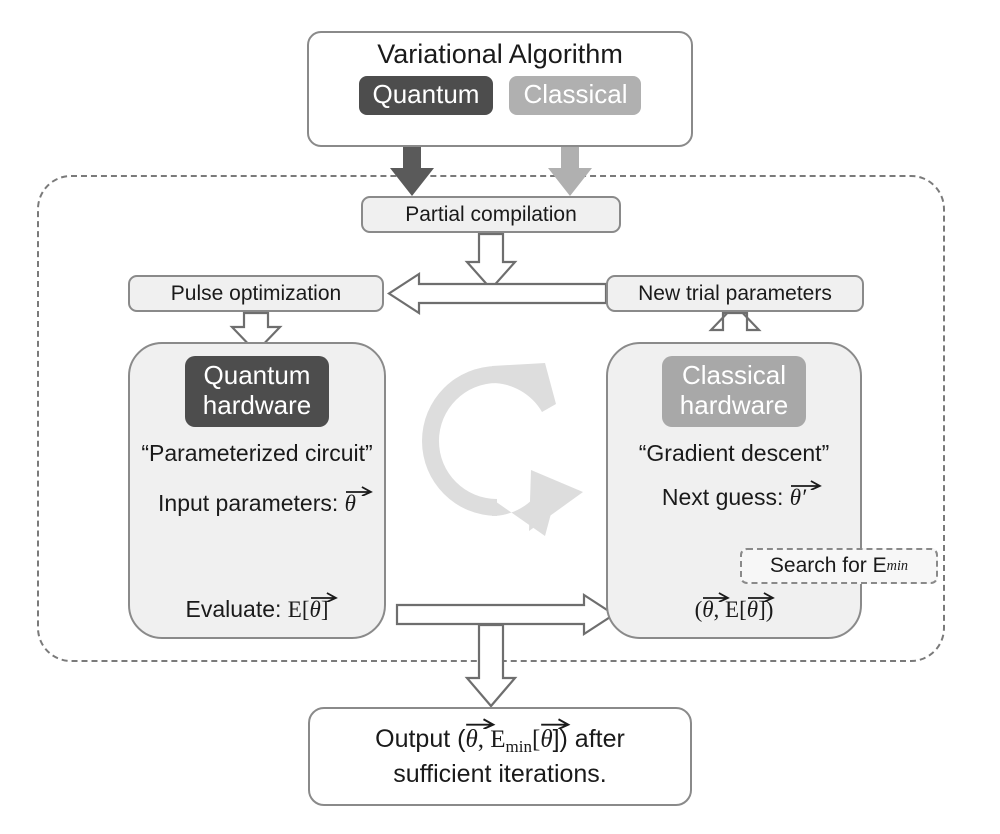  Describe the element at coordinates (719, 609) in the screenshot. I see `pair-comma: ,` at that location.